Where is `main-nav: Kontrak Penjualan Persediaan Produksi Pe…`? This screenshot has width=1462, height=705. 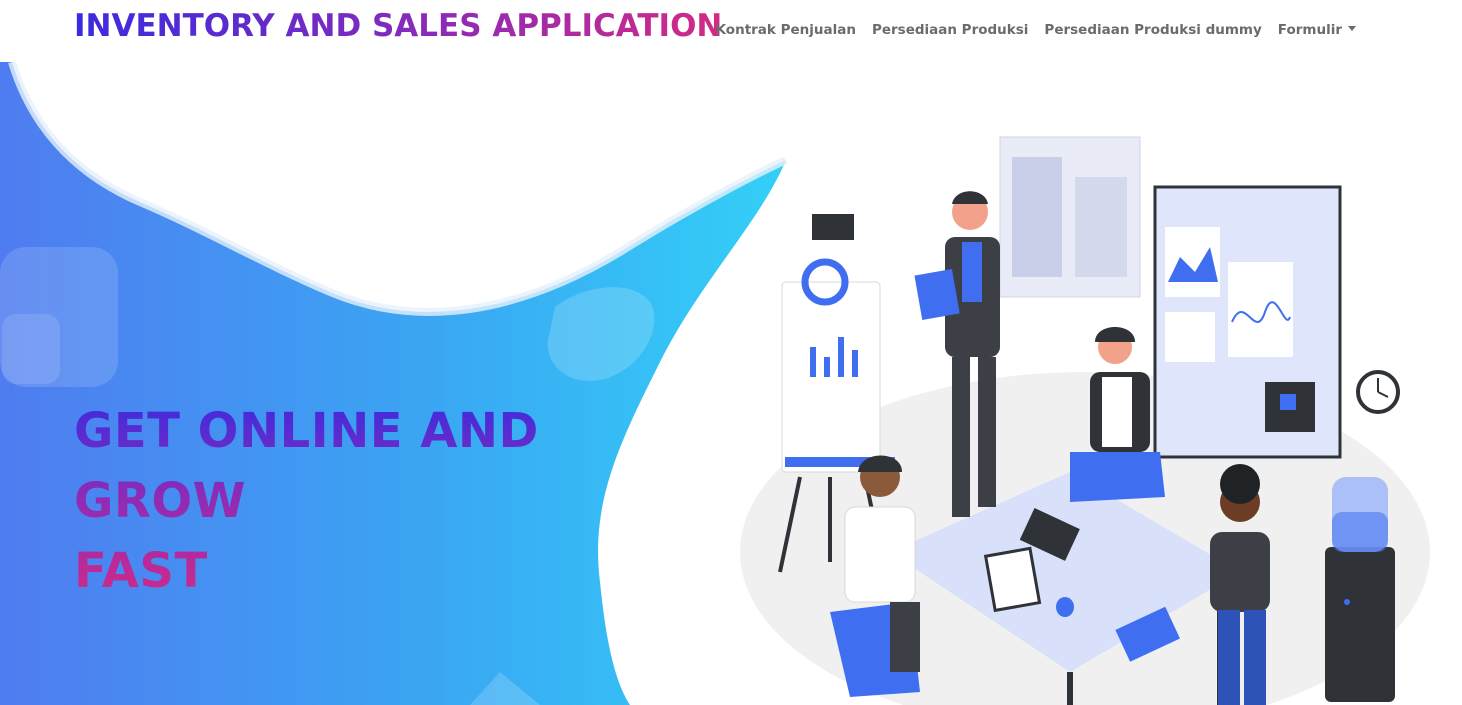
main-nav: Kontrak Penjualan Persediaan Produksi Pe… is located at coordinates (1036, 30).